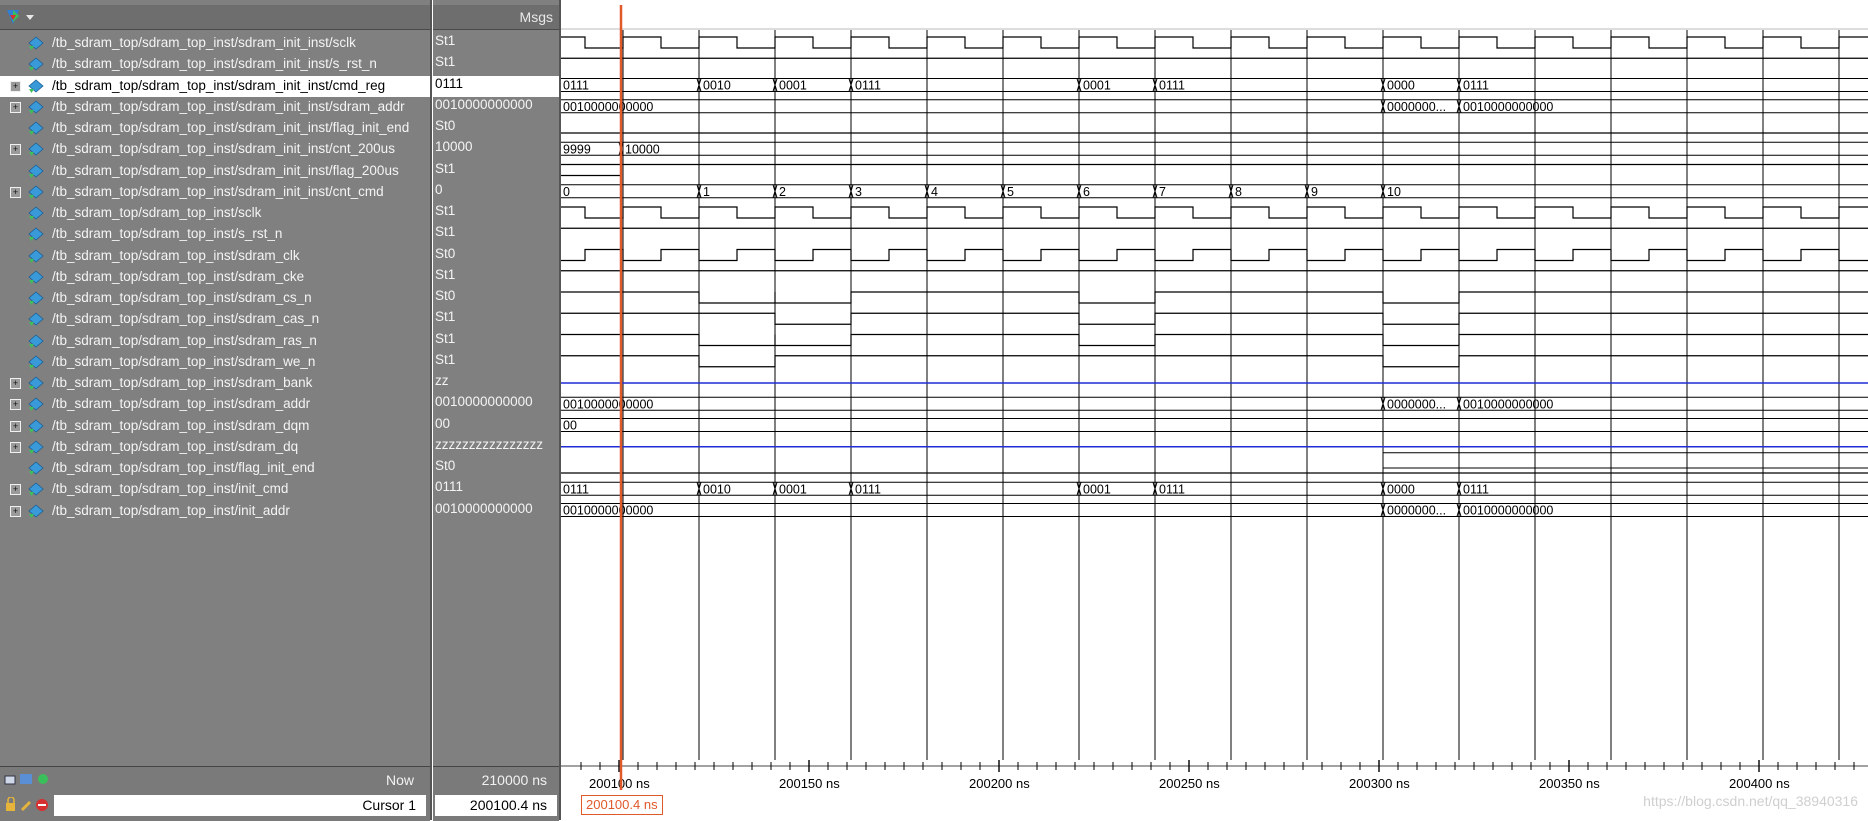 Image resolution: width=1868 pixels, height=821 pixels. What do you see at coordinates (389, 805) in the screenshot?
I see `cursor-label: Cursor 1` at bounding box center [389, 805].